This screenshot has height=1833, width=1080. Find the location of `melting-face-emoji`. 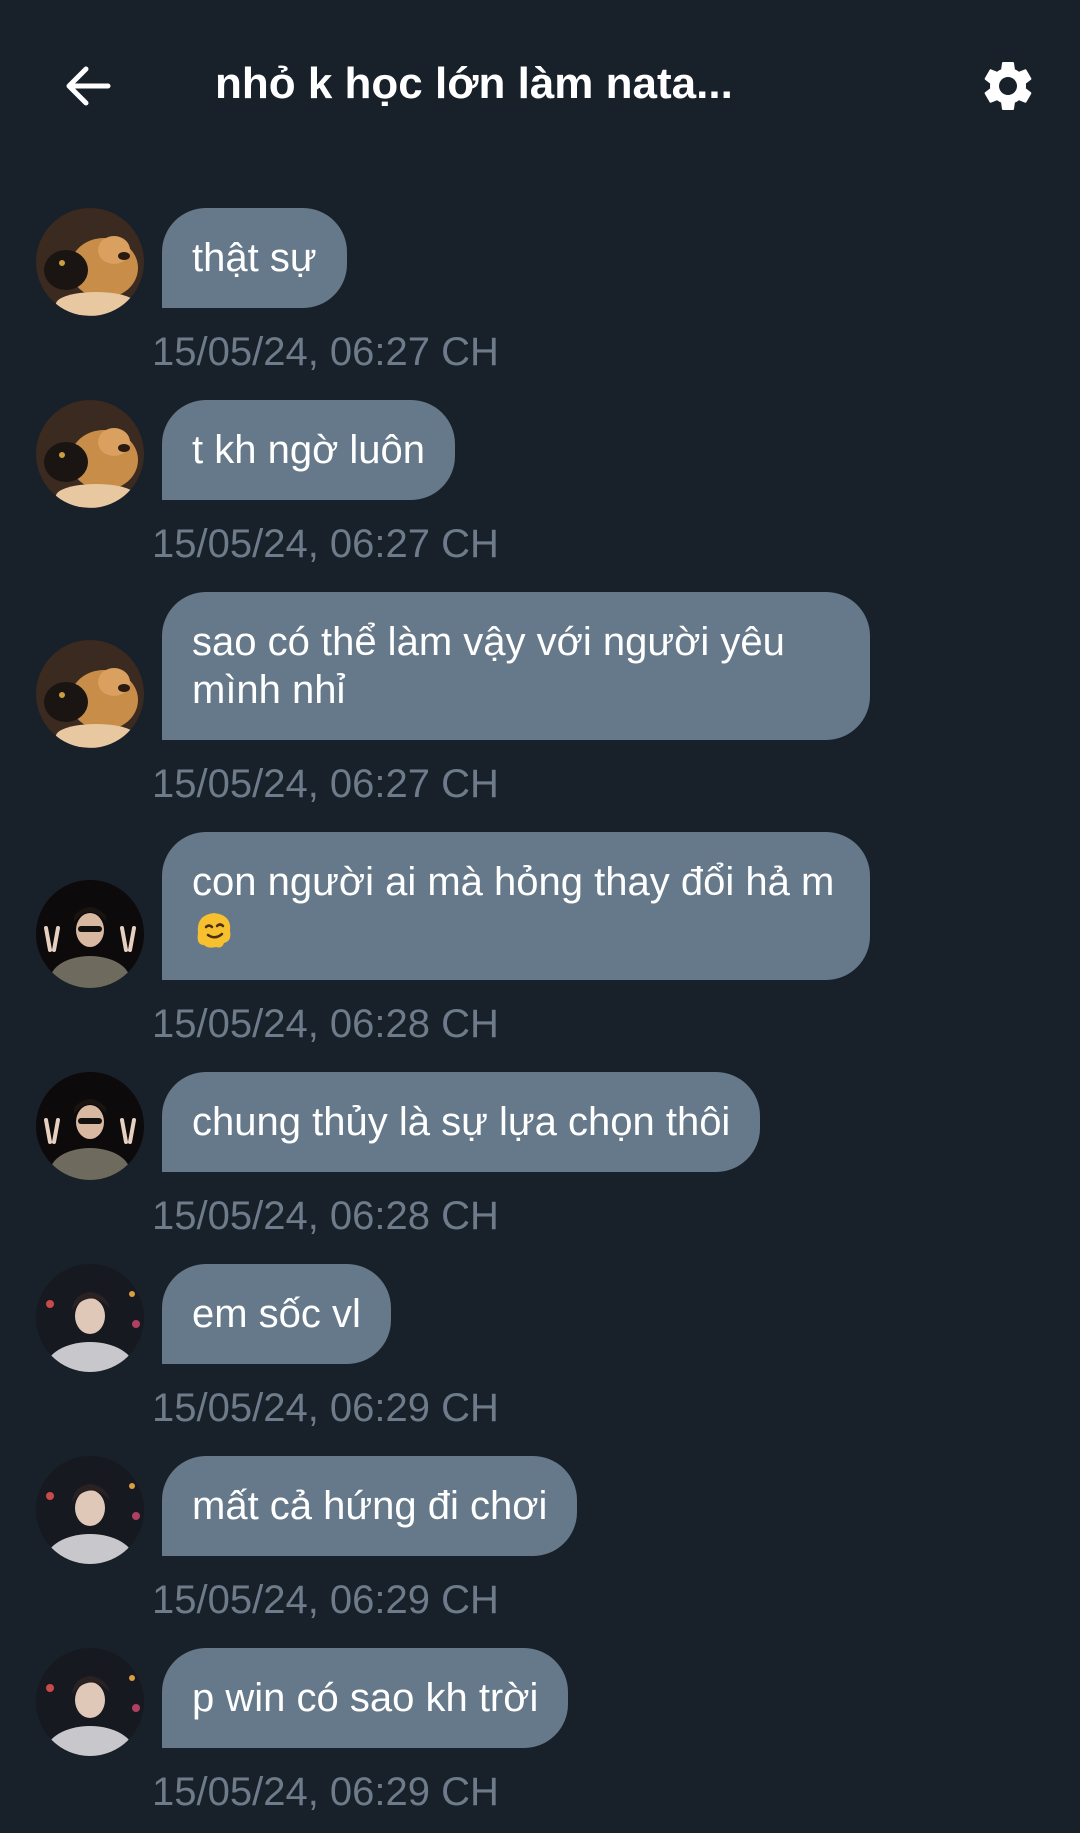

melting-face-emoji is located at coordinates (214, 930).